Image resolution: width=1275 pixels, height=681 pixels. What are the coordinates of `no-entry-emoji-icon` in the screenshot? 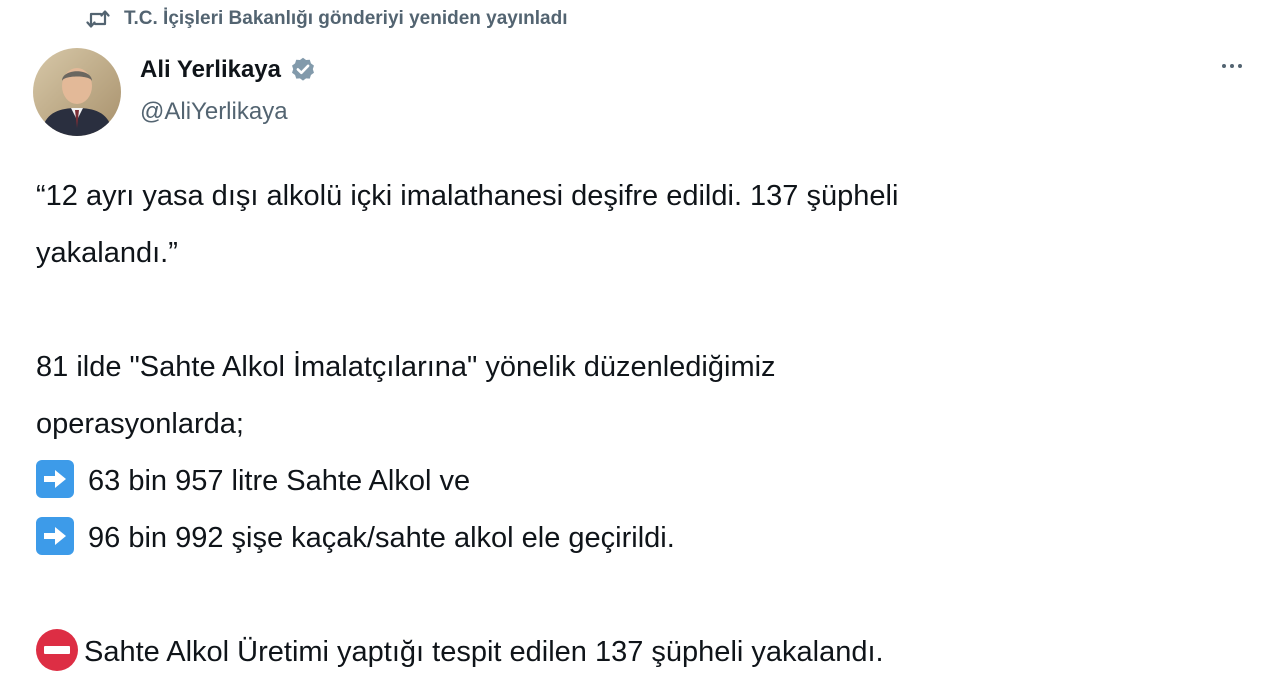 It's located at (57, 650).